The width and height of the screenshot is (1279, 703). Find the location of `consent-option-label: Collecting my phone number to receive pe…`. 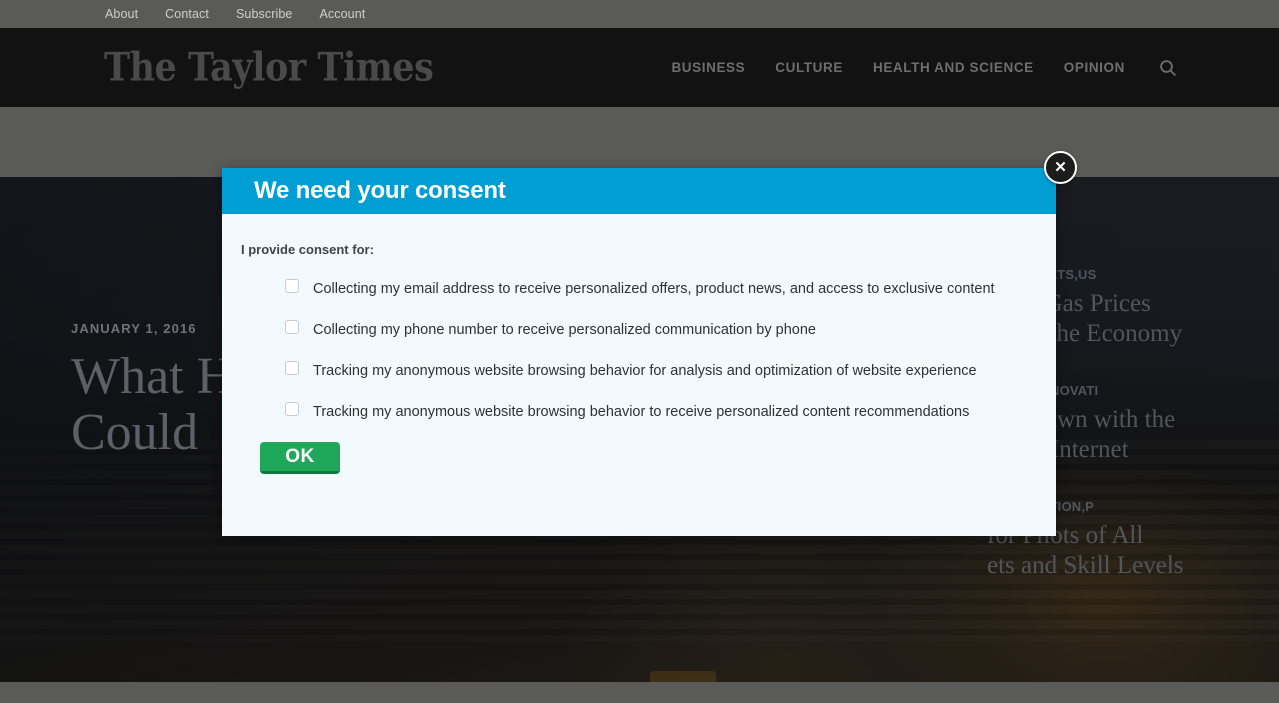

consent-option-label: Collecting my phone number to receive pe… is located at coordinates (564, 330).